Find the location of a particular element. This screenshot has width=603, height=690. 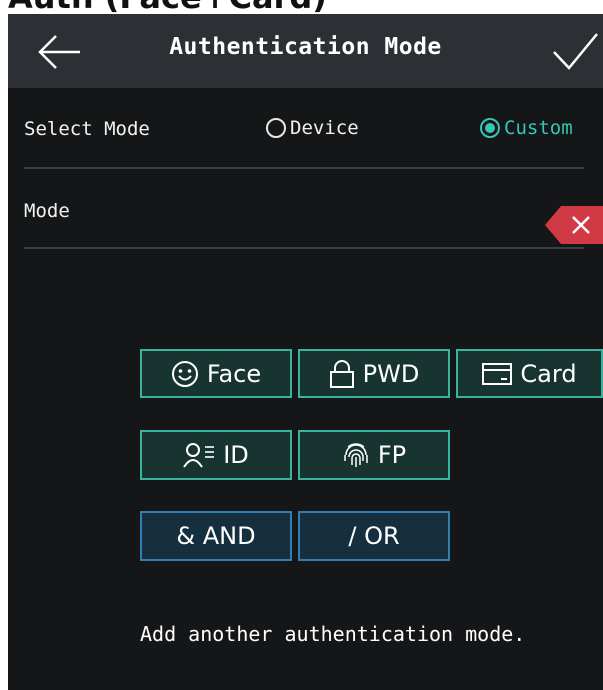

radio-custom-label: Custom is located at coordinates (538, 128).